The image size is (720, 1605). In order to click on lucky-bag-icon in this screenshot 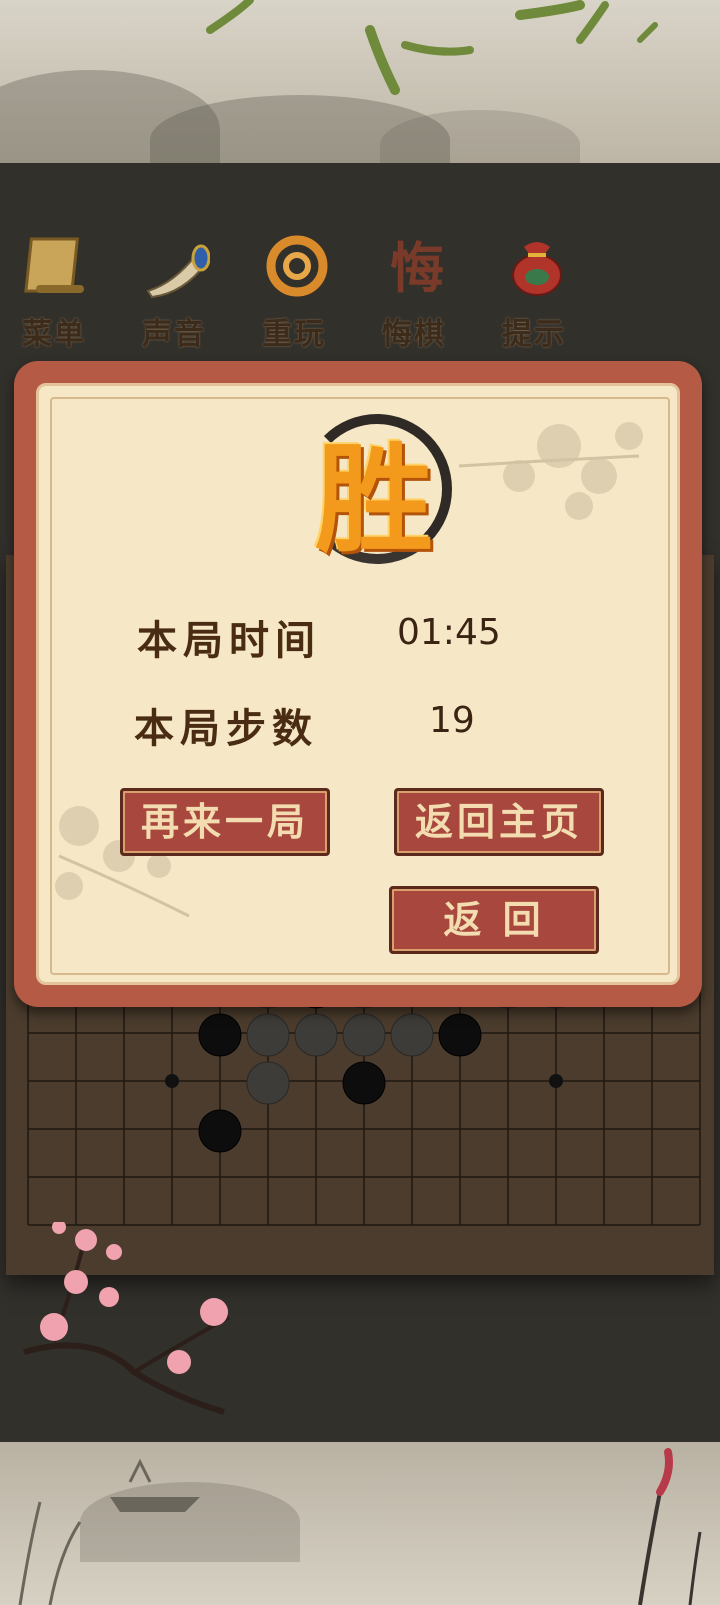, I will do `click(537, 269)`.